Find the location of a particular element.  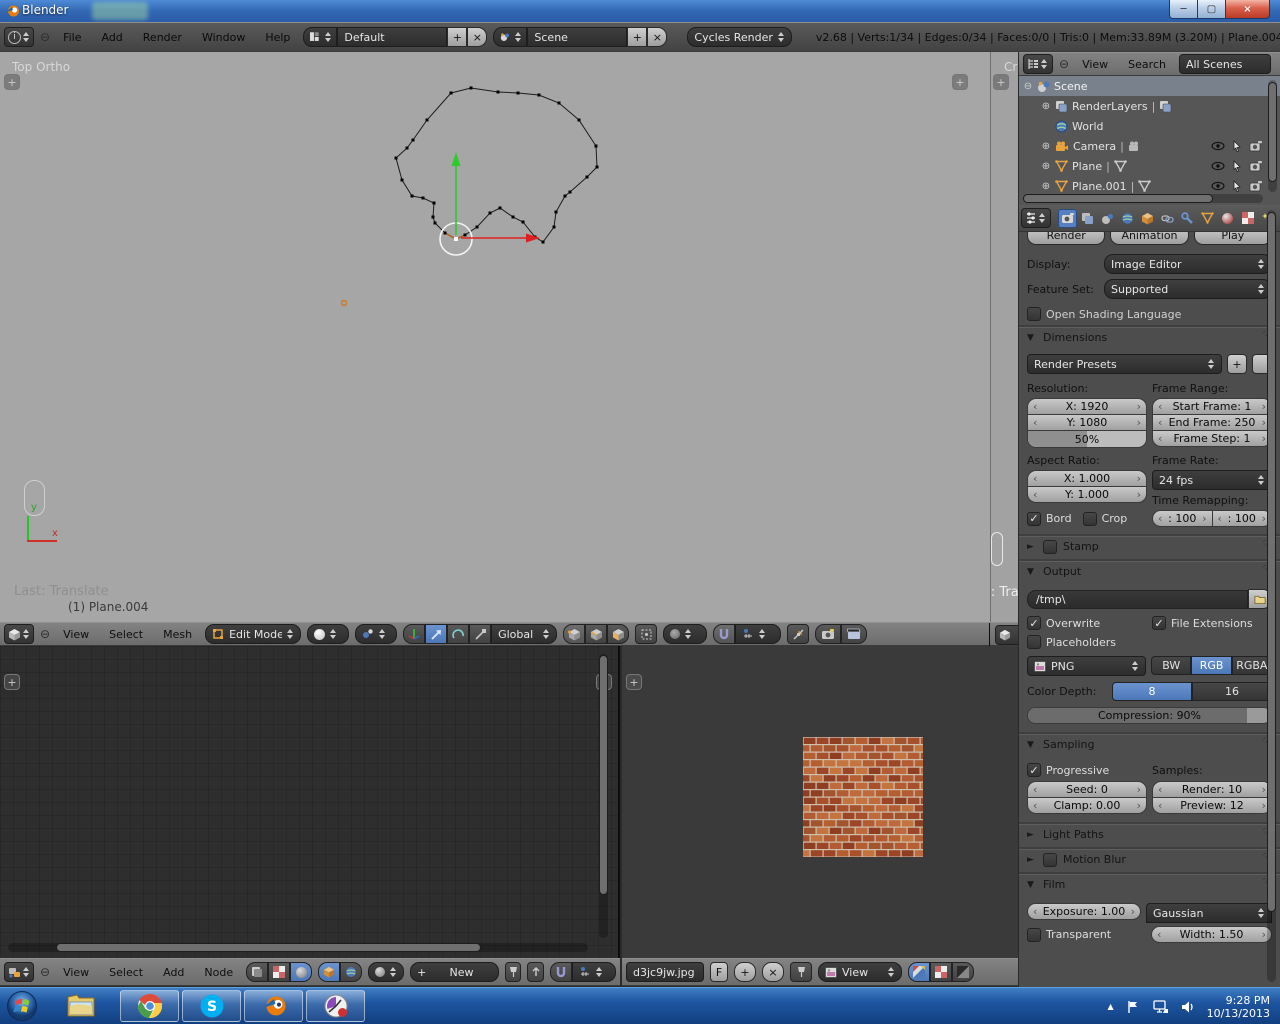

screen-layout-name: Default is located at coordinates (392, 37).